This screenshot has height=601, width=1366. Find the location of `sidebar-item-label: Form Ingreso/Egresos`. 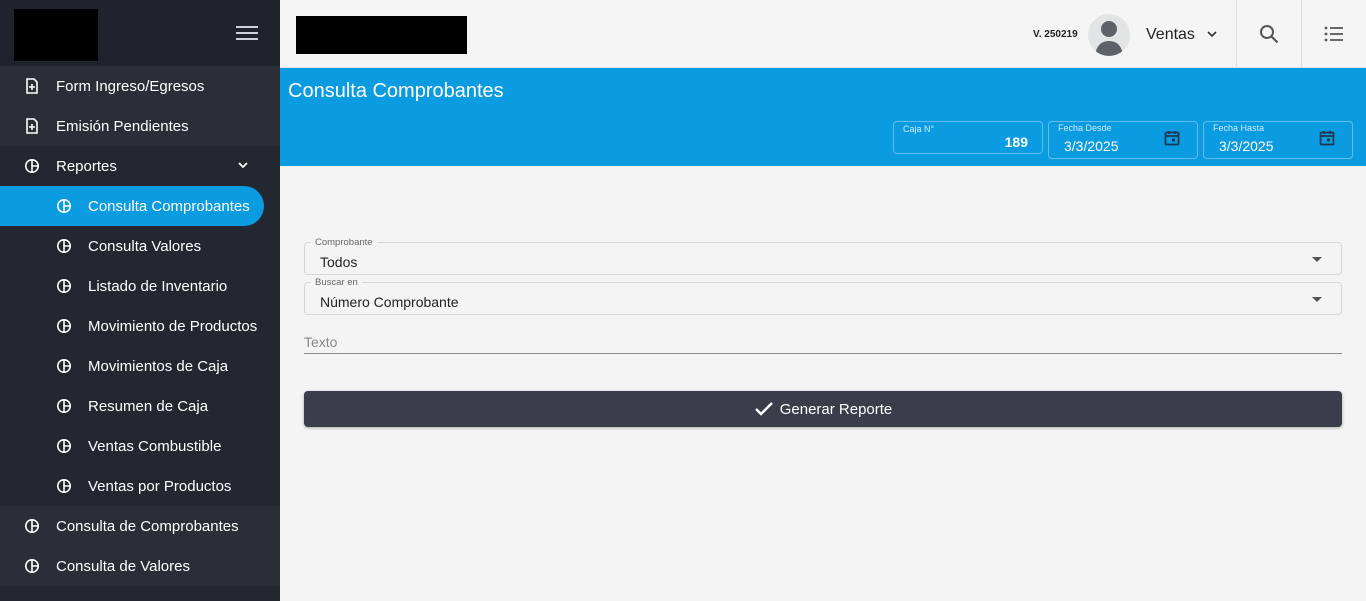

sidebar-item-label: Form Ingreso/Egresos is located at coordinates (130, 86).